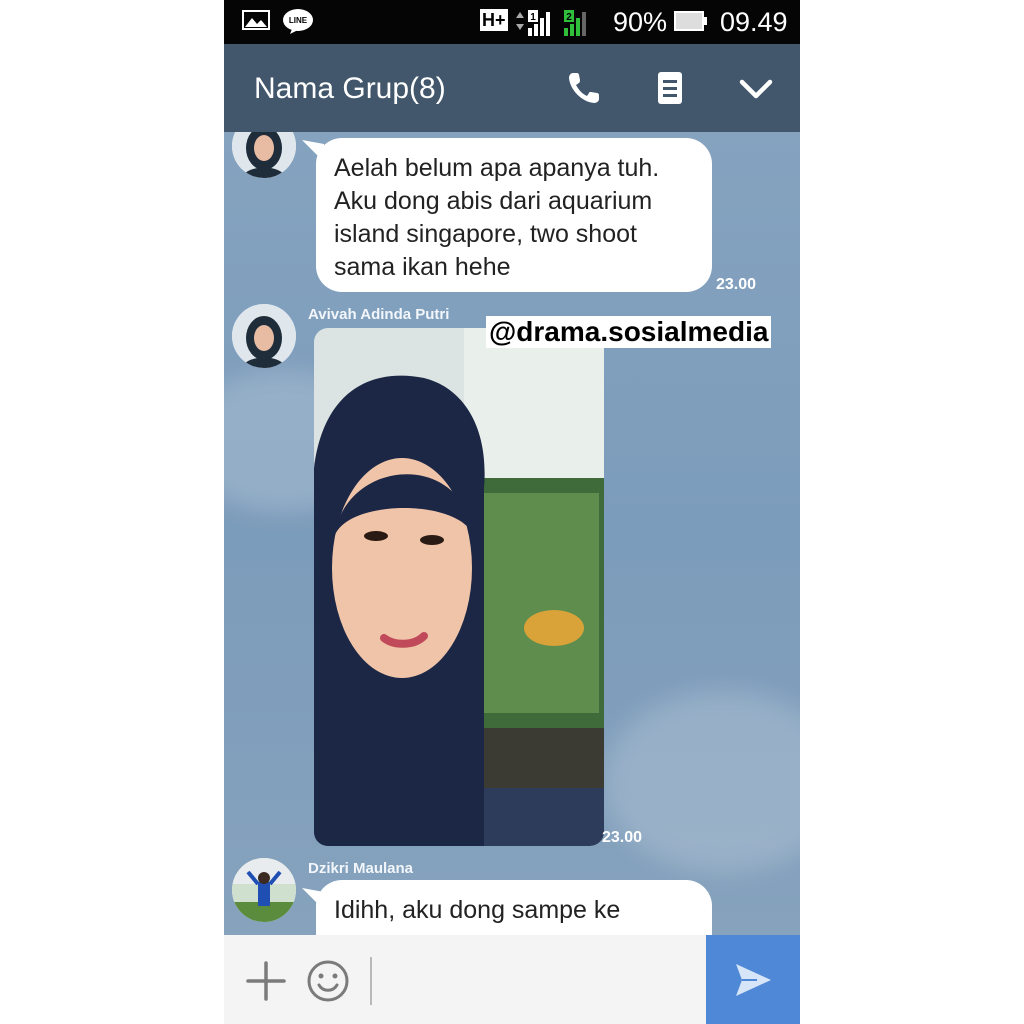 Image resolution: width=1024 pixels, height=1024 pixels. What do you see at coordinates (640, 22) in the screenshot?
I see `battery-percent: 90%` at bounding box center [640, 22].